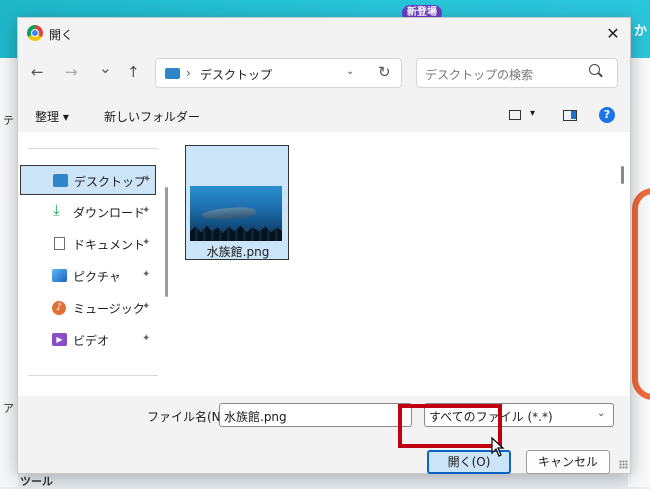 The width and height of the screenshot is (650, 489). I want to click on cancel-button: キャンセル, so click(568, 462).